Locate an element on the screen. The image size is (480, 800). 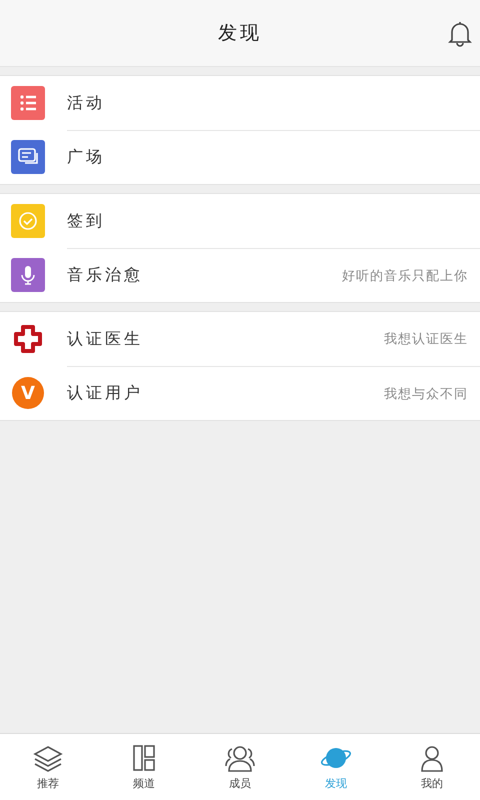
menu-hint: 我想与众不同 is located at coordinates (426, 394).